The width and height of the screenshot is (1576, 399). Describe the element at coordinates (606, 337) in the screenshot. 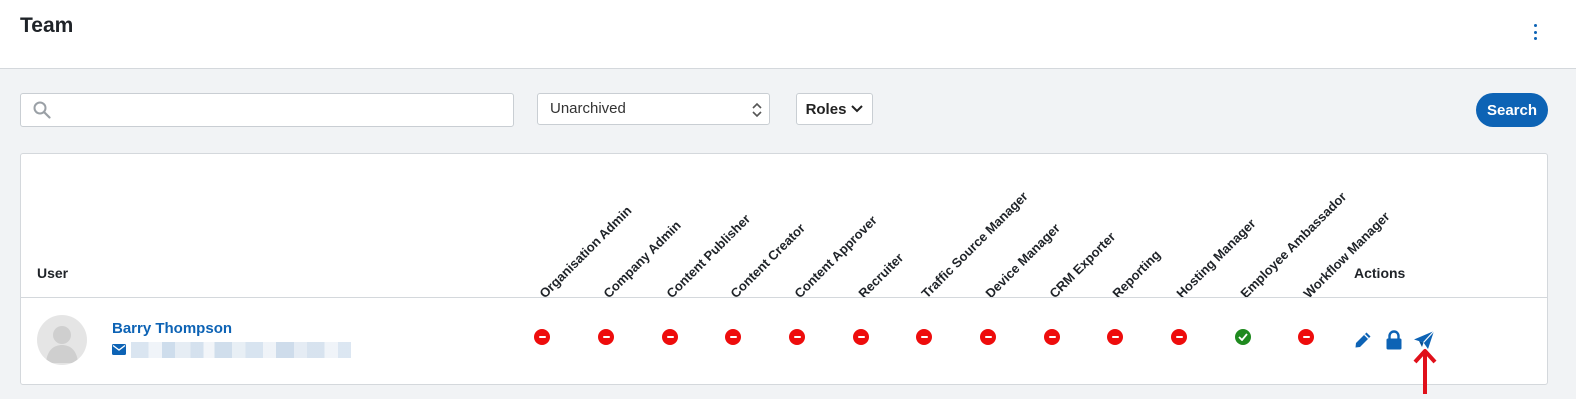

I see `role-status-company-admin` at that location.